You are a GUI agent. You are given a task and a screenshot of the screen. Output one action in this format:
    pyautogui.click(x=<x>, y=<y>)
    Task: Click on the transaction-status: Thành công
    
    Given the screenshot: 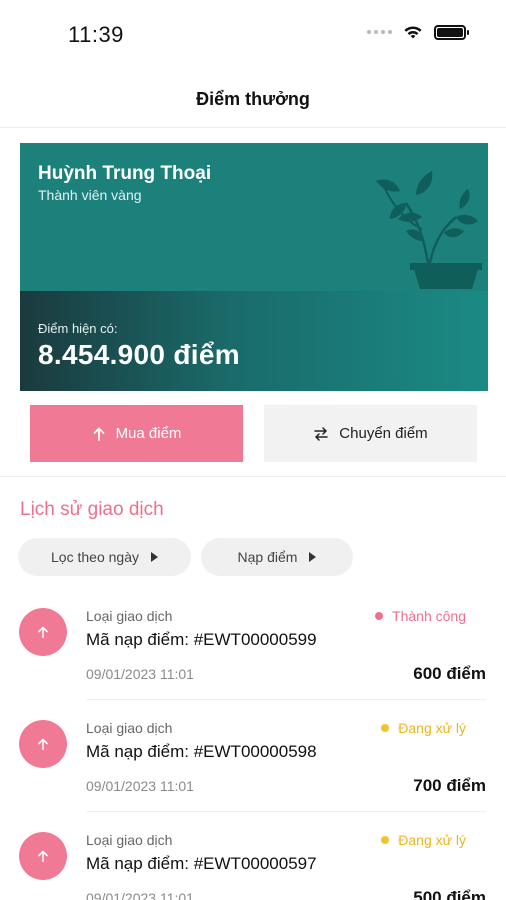 What is the action you would take?
    pyautogui.click(x=420, y=616)
    